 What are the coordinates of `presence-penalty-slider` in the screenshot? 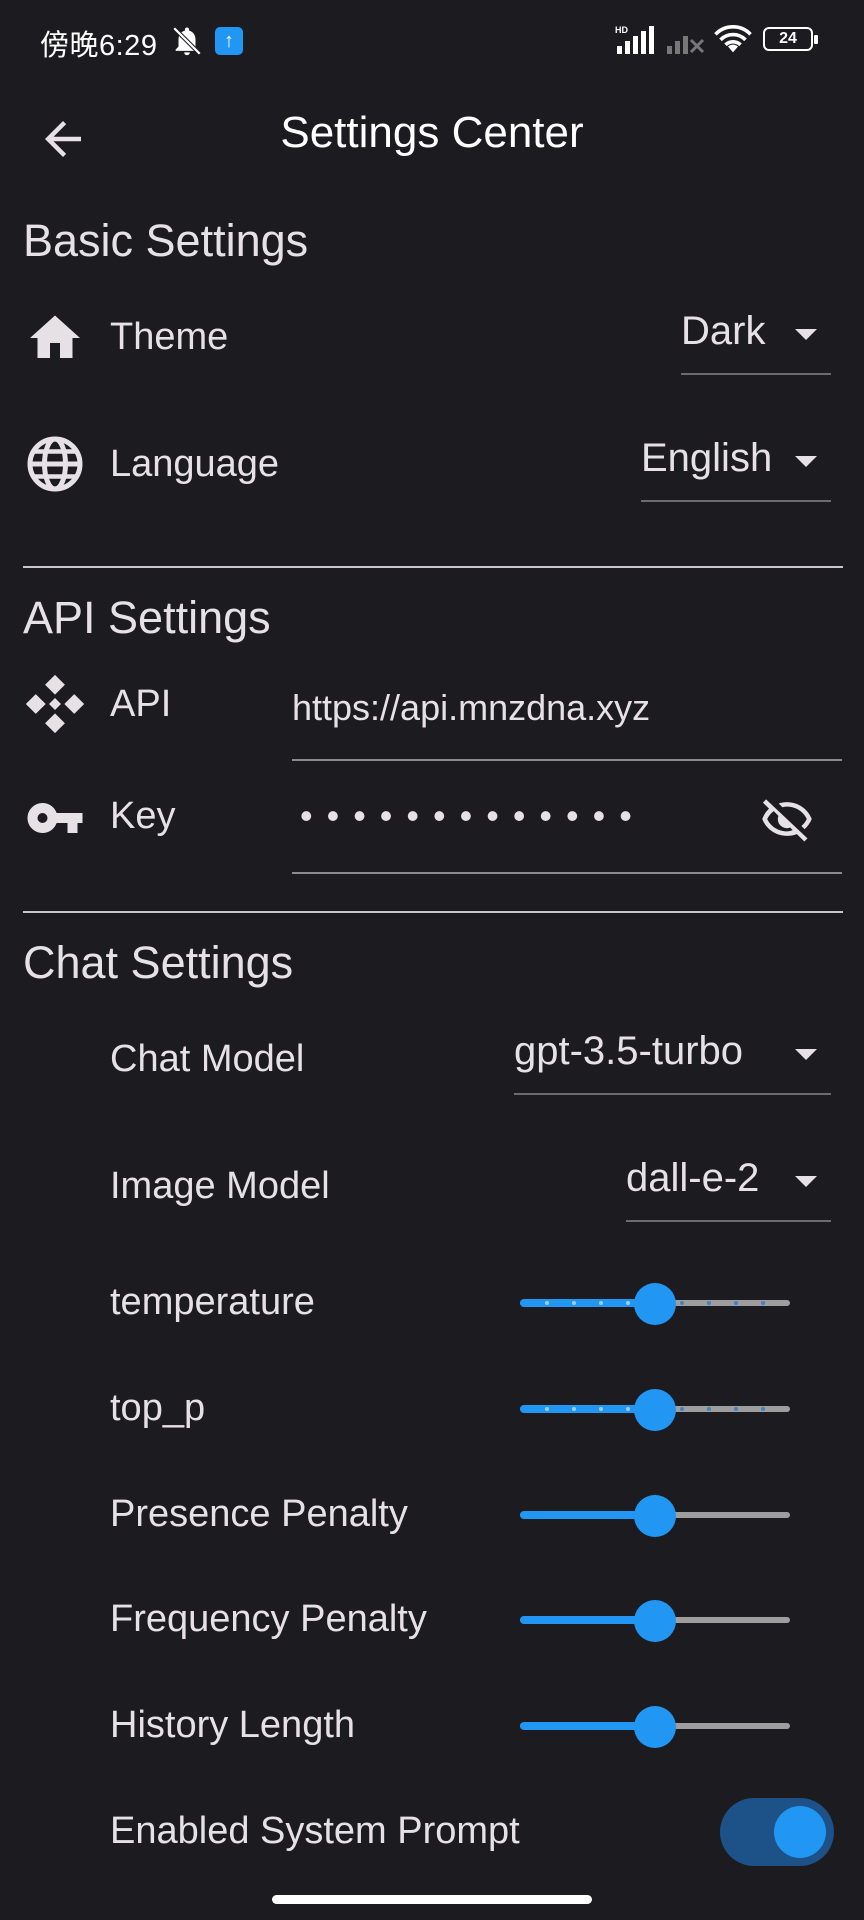 It's located at (655, 1516).